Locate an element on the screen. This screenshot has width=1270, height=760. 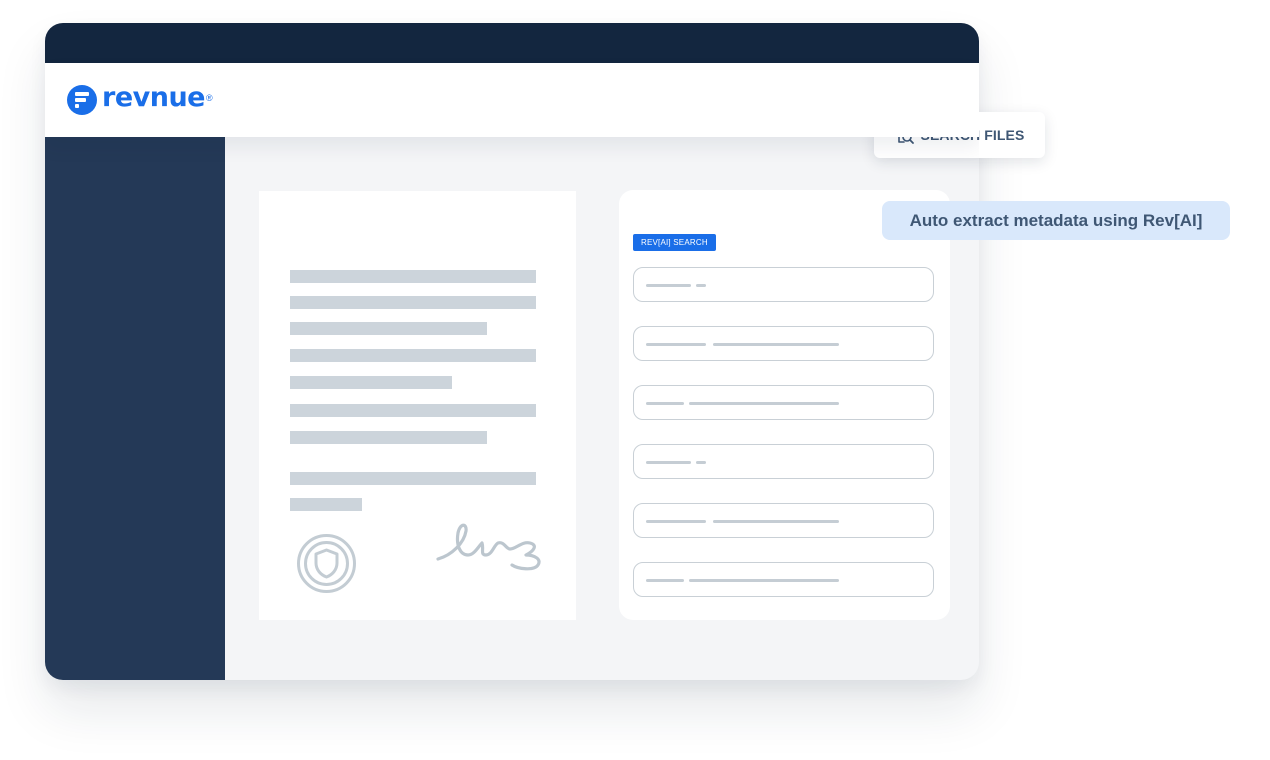
ai-metadata-callout: Auto extract metadata using Rev[AI] is located at coordinates (1056, 220).